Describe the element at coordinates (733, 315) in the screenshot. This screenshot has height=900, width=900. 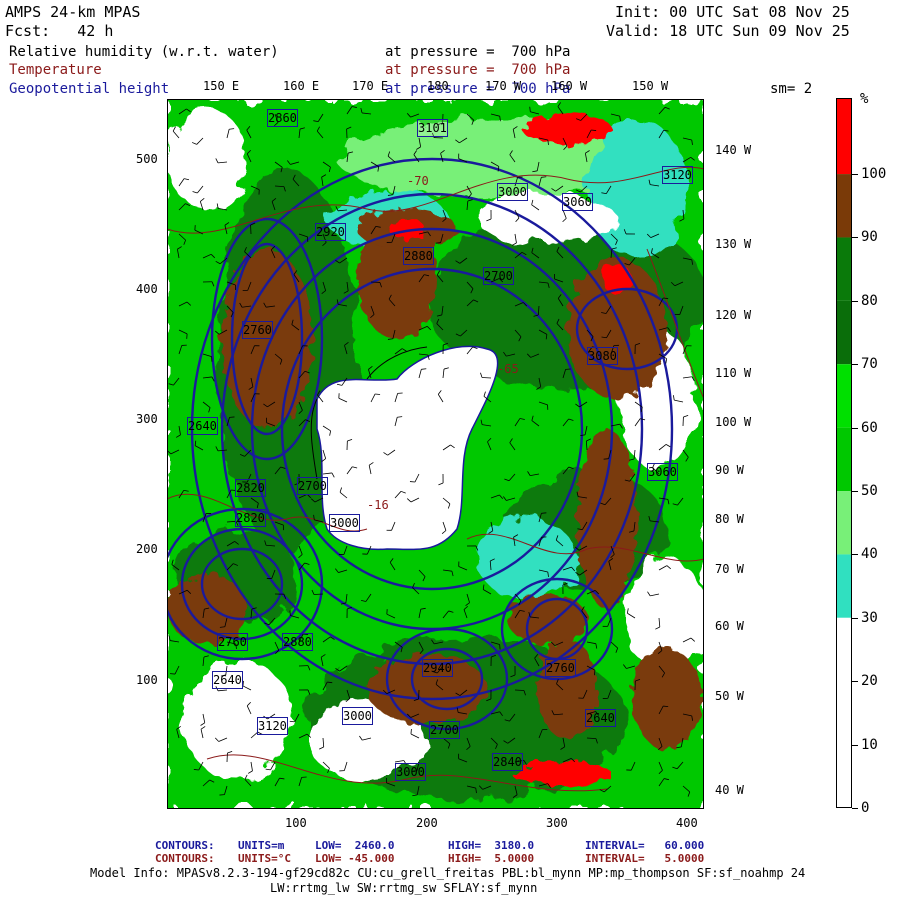
I see `lon-label-right: 120 W` at that location.